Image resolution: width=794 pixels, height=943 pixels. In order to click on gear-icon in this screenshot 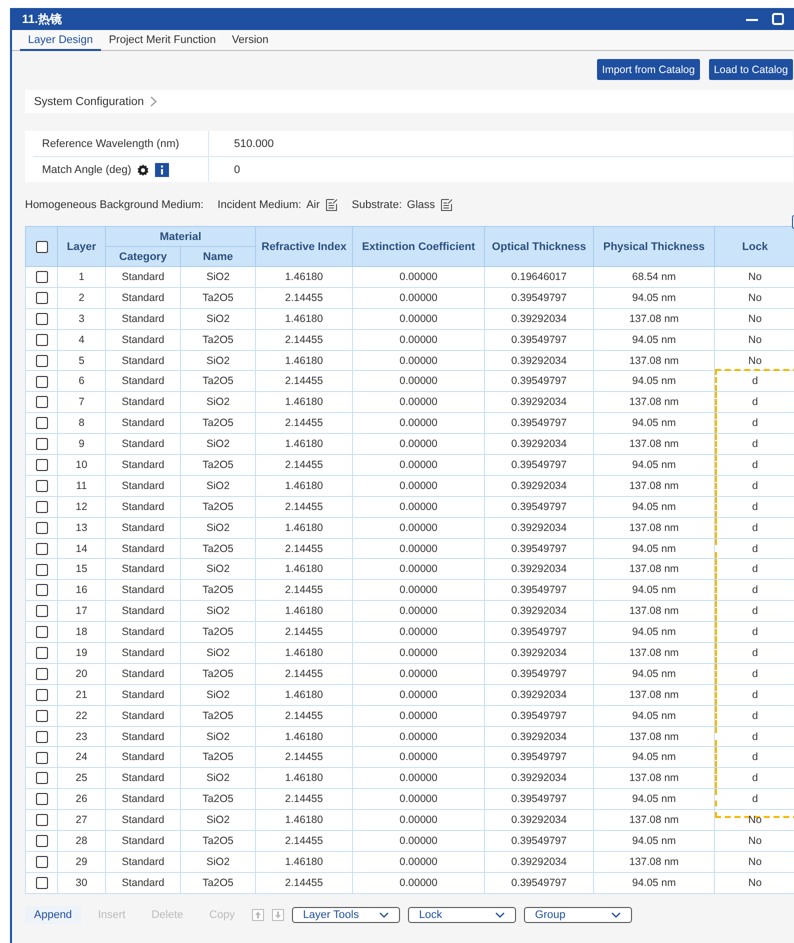, I will do `click(143, 170)`.